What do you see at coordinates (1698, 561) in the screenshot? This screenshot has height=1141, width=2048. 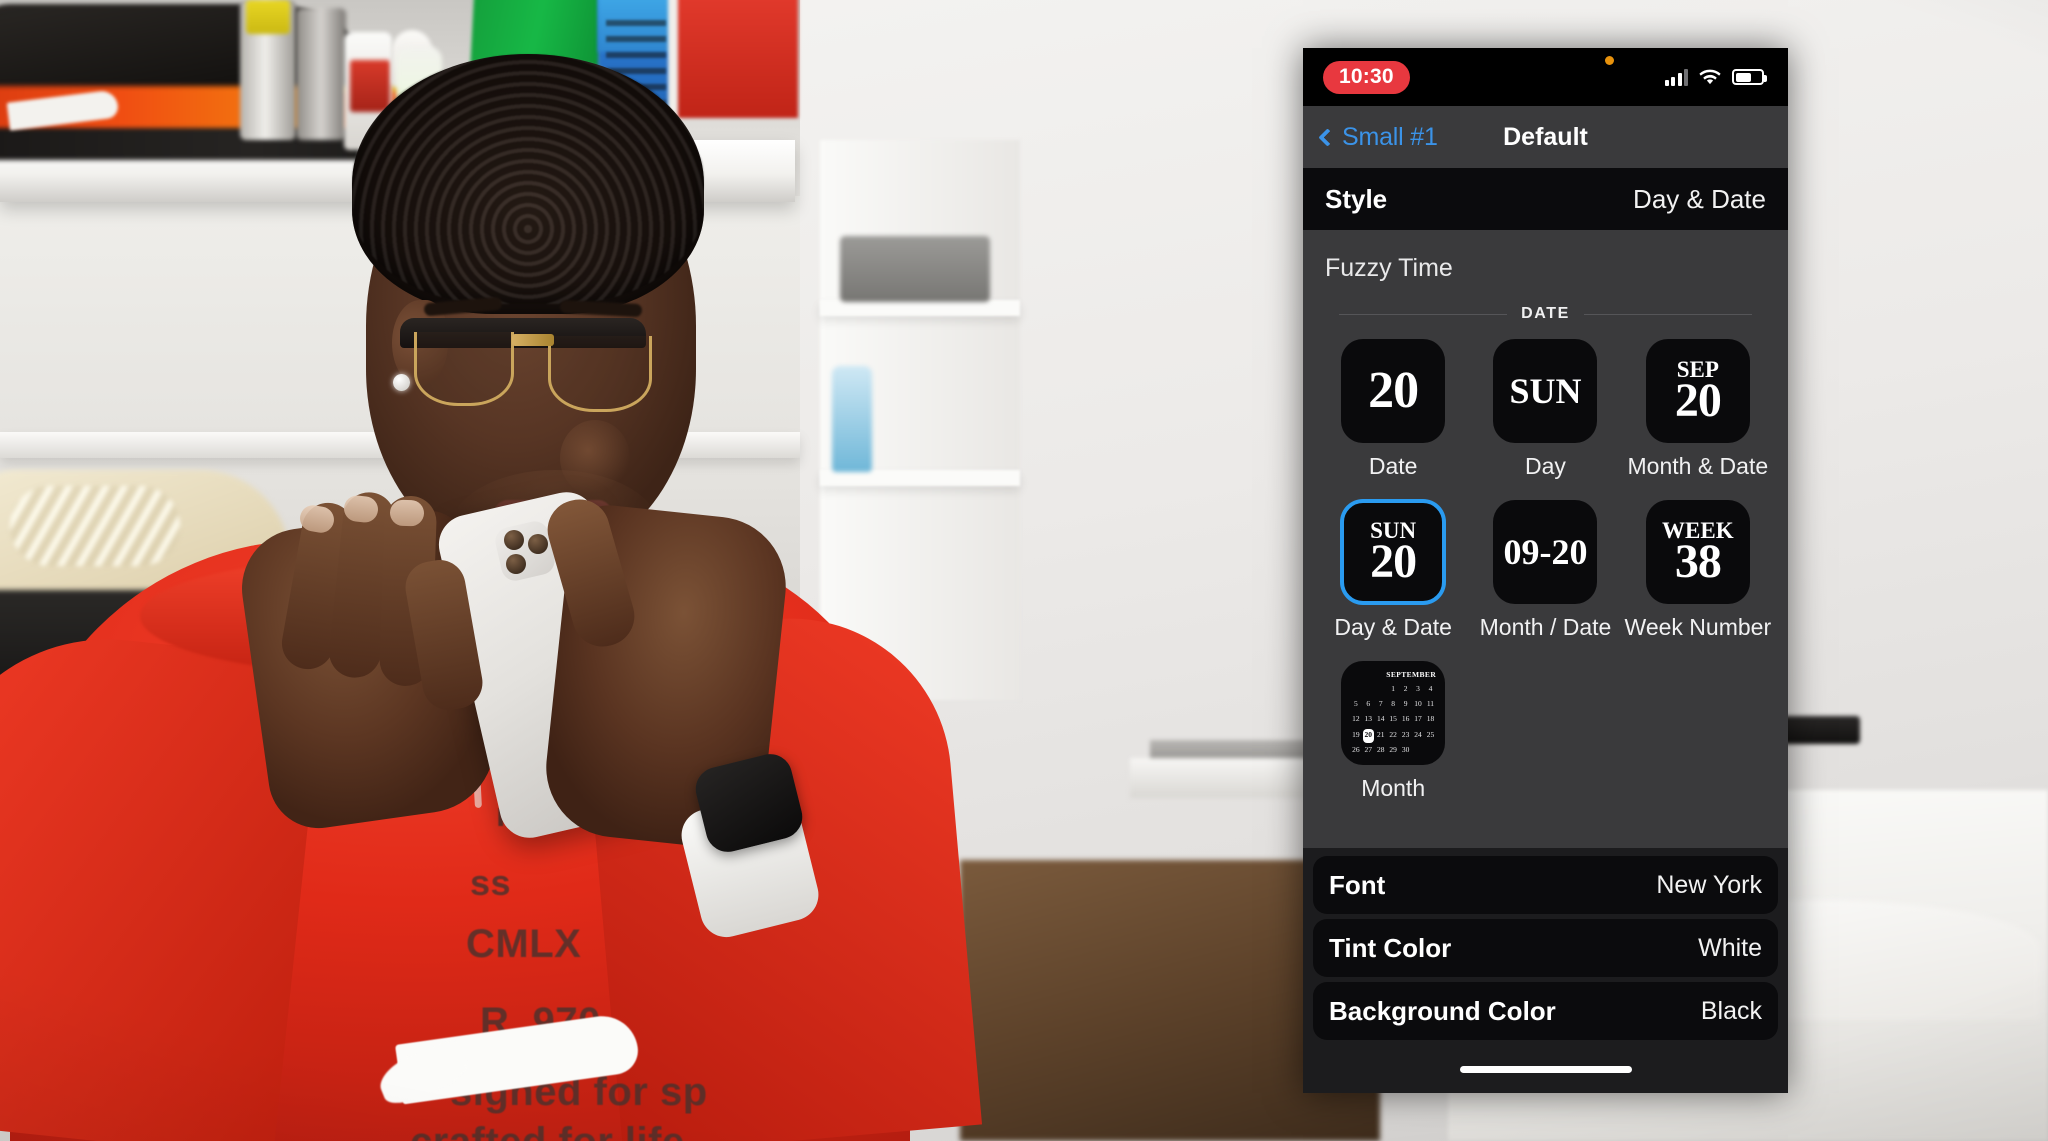 I see `tile-main-text: 38` at bounding box center [1698, 561].